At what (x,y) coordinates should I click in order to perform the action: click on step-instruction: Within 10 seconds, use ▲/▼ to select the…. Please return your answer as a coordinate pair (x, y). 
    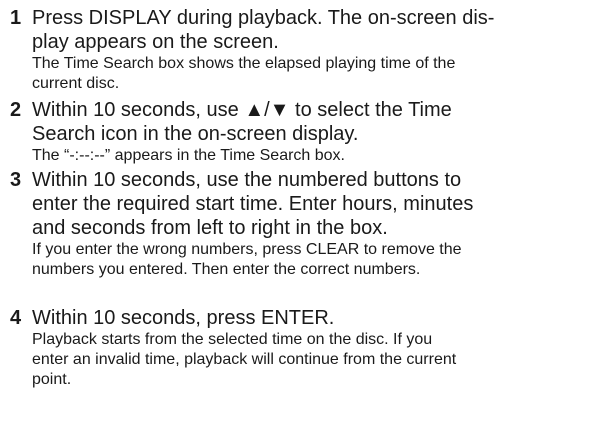
    Looking at the image, I should click on (242, 122).